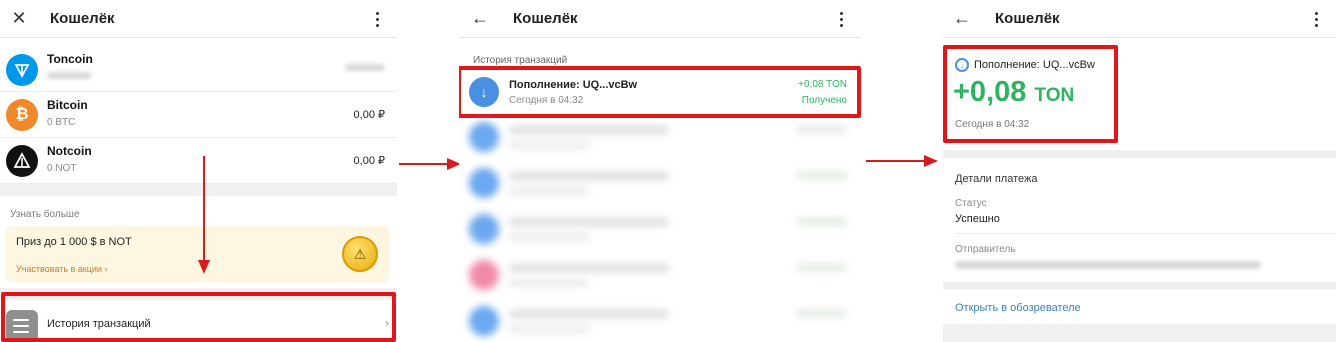 This screenshot has height=342, width=1336. I want to click on sender-key: Отправитель, so click(985, 249).